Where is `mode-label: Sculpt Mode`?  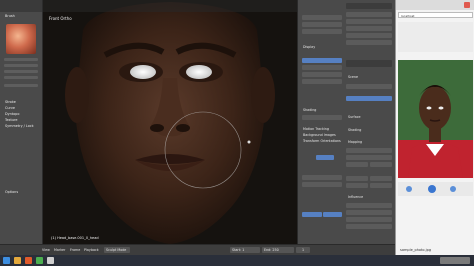
mode-label: Sculpt Mode is located at coordinates (116, 250).